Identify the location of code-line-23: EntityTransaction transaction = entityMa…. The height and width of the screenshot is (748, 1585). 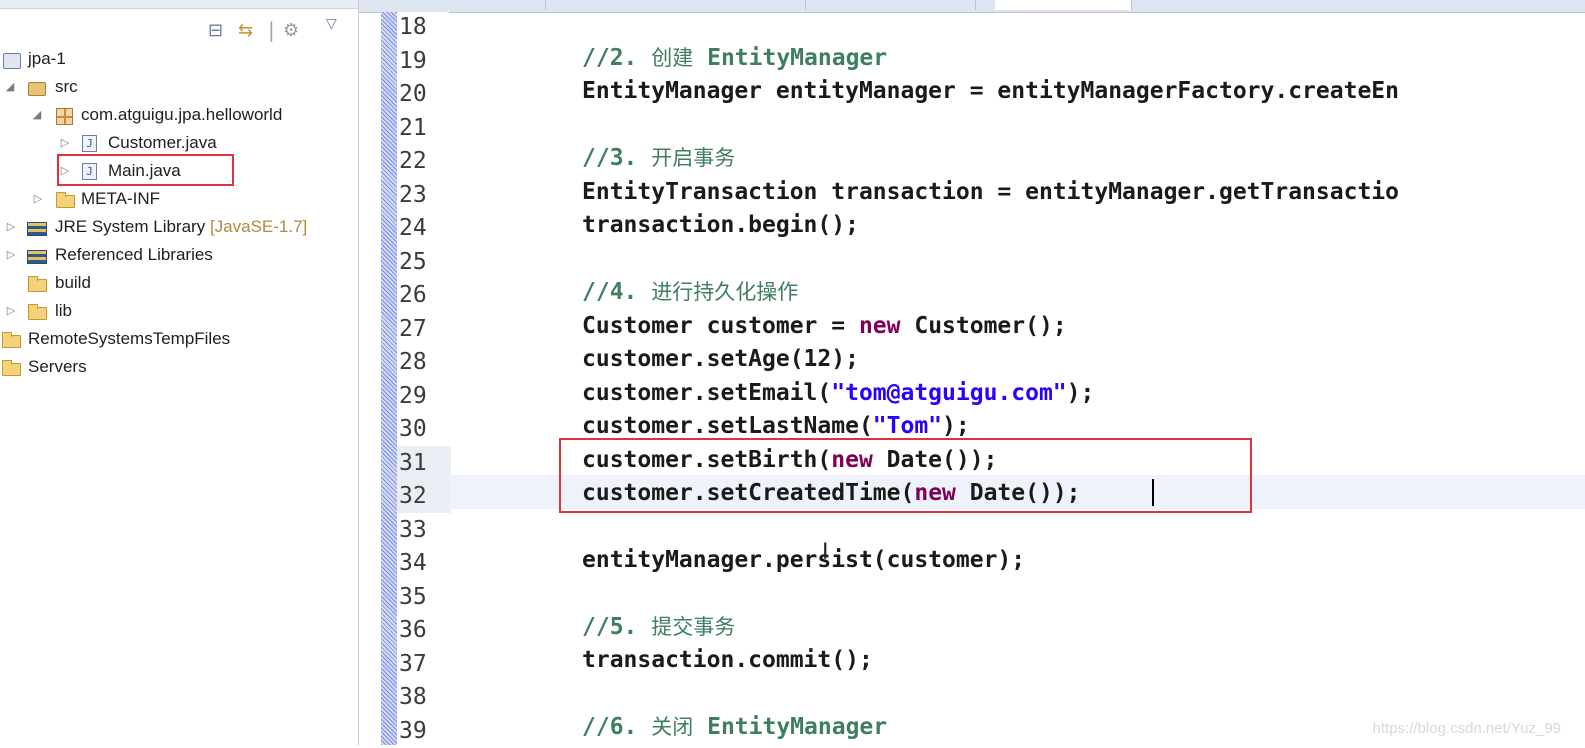
(990, 192).